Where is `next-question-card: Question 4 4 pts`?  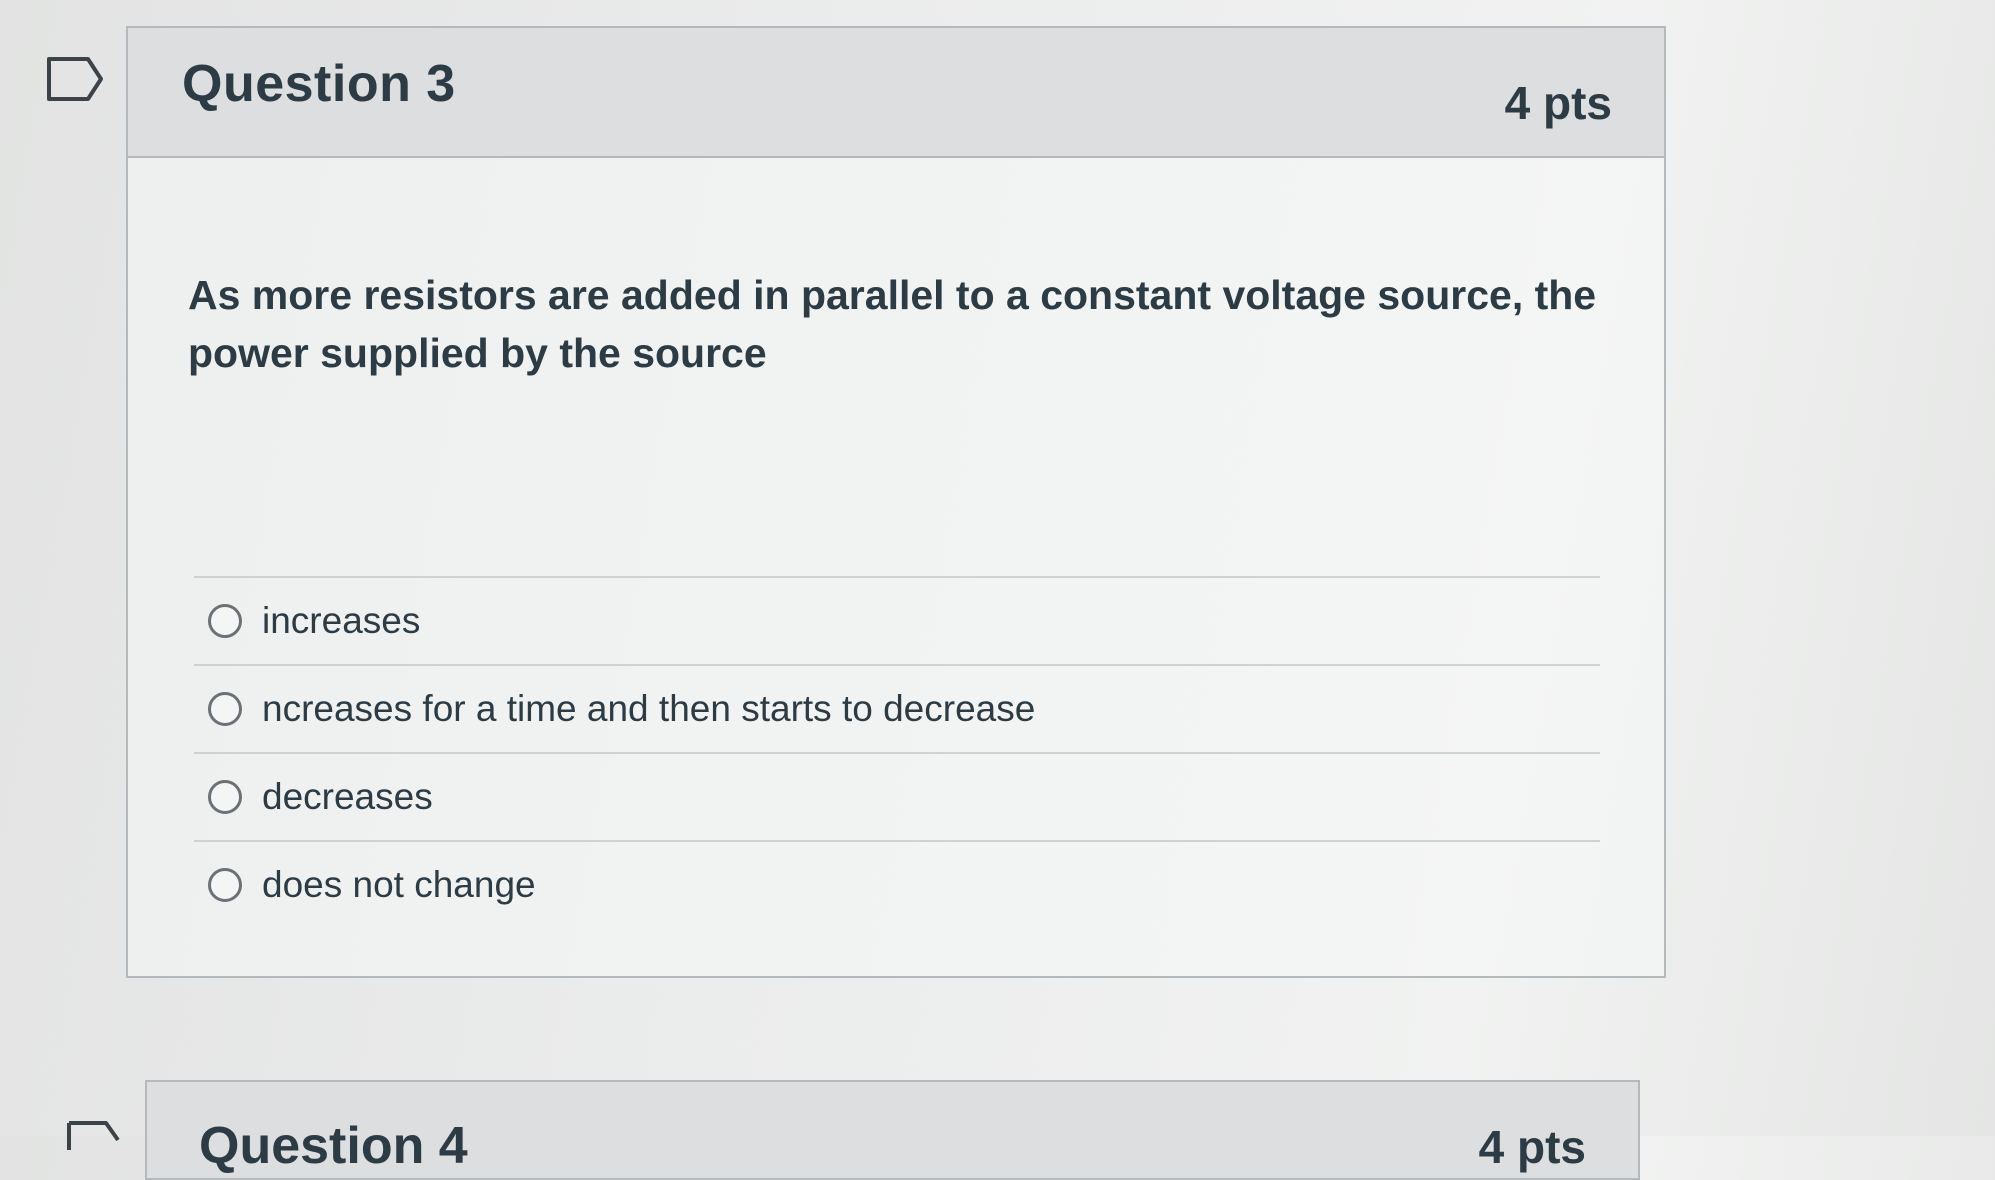
next-question-card: Question 4 4 pts is located at coordinates (892, 1130).